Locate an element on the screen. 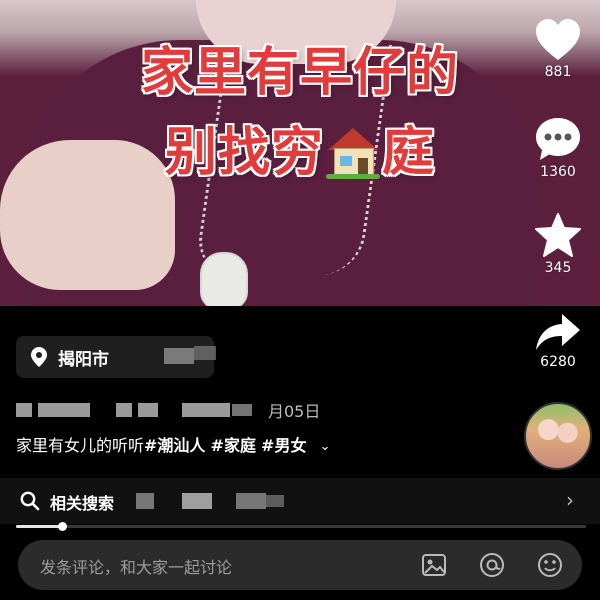 This screenshot has width=600, height=600. progress-fill is located at coordinates (39, 526).